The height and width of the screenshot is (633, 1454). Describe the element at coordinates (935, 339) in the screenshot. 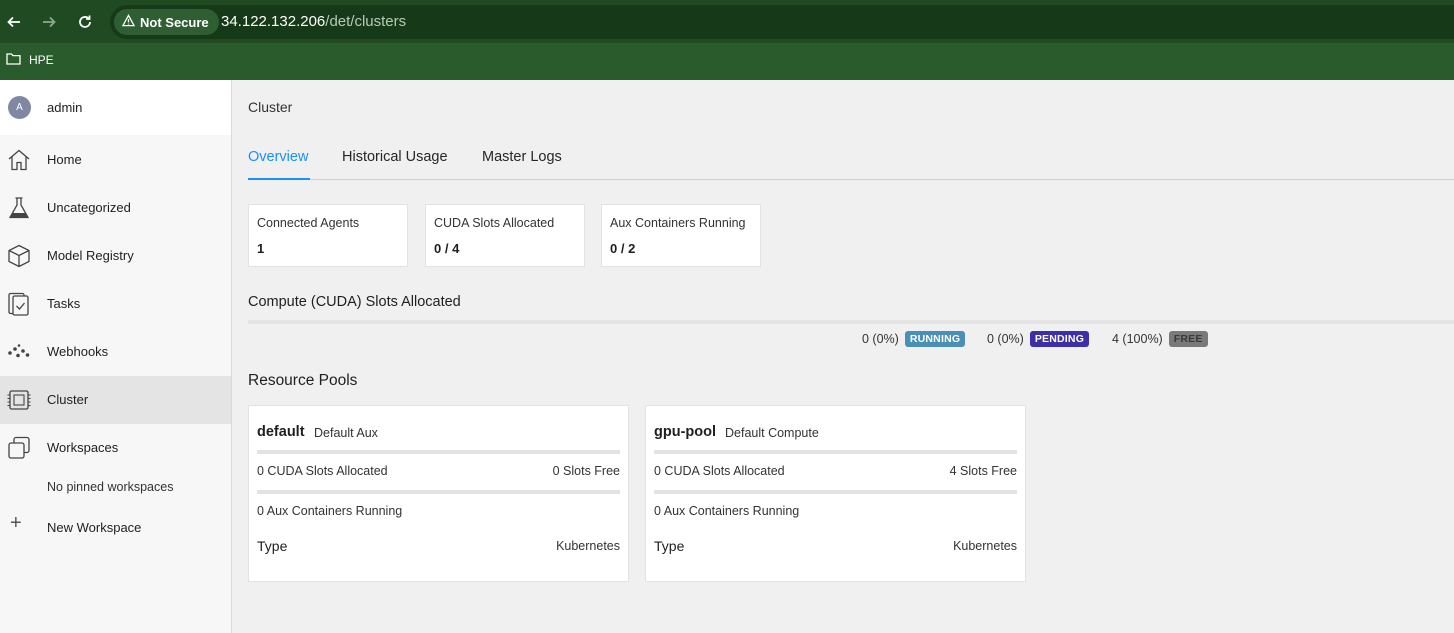

I see `running-badge: RUNNING` at that location.